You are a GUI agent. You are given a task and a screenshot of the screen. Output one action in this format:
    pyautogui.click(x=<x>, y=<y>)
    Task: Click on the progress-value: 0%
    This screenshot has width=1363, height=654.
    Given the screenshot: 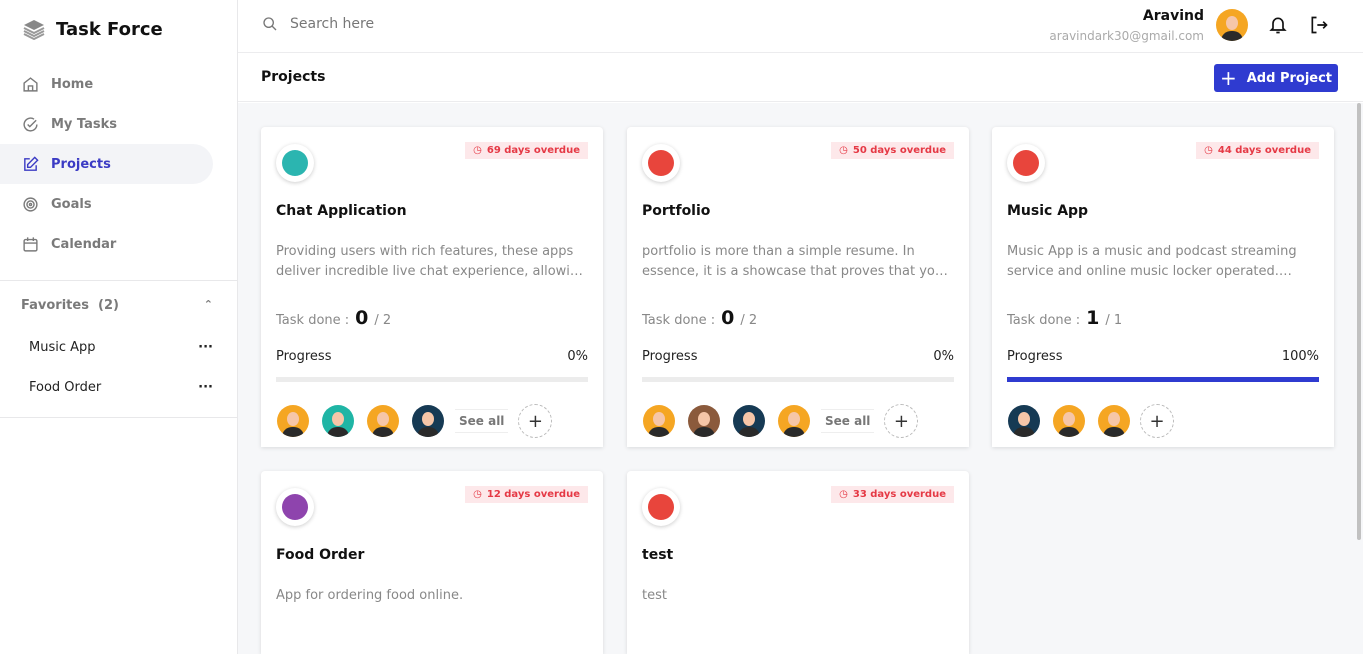 What is the action you would take?
    pyautogui.click(x=943, y=356)
    